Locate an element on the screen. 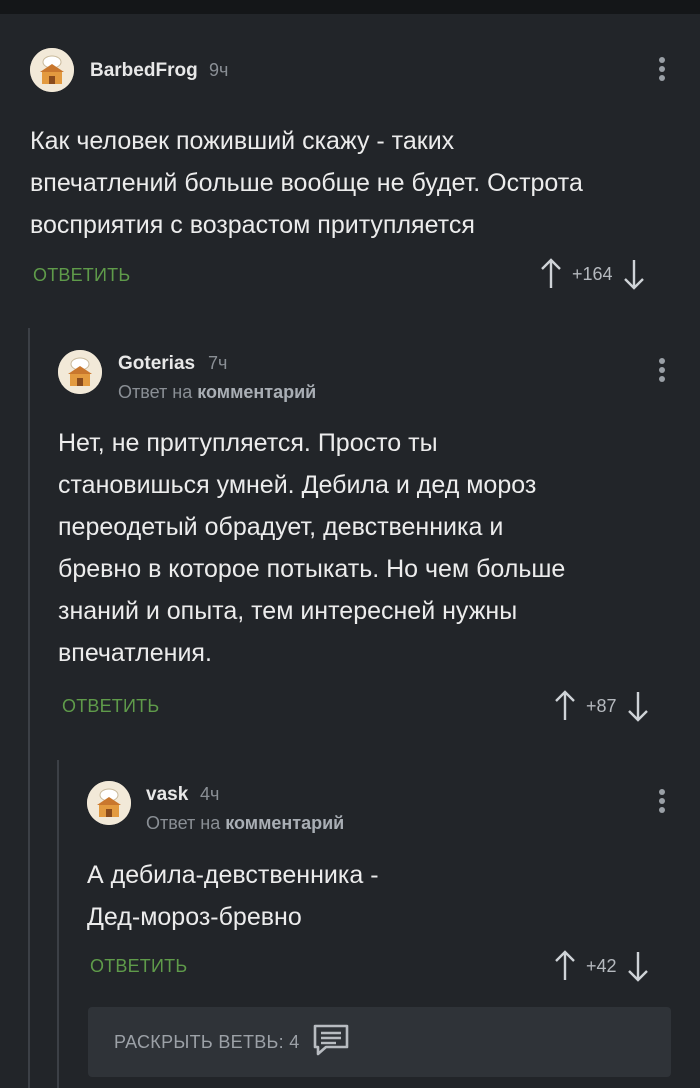  comment-line: Нет, не притупляется. Просто ты is located at coordinates (248, 443).